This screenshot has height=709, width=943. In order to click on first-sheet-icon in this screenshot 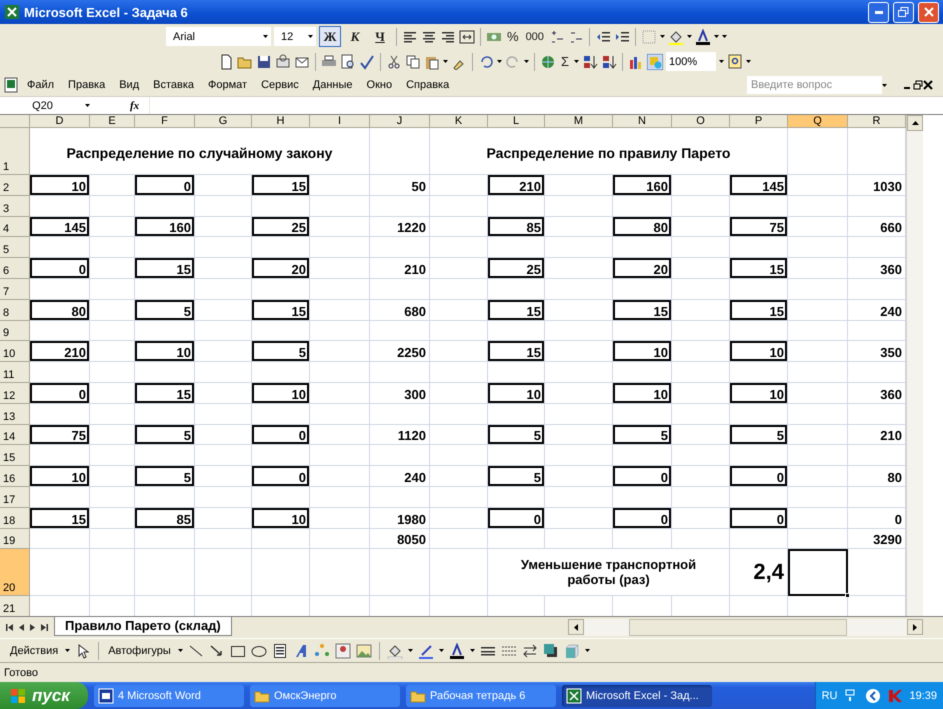, I will do `click(9, 627)`.